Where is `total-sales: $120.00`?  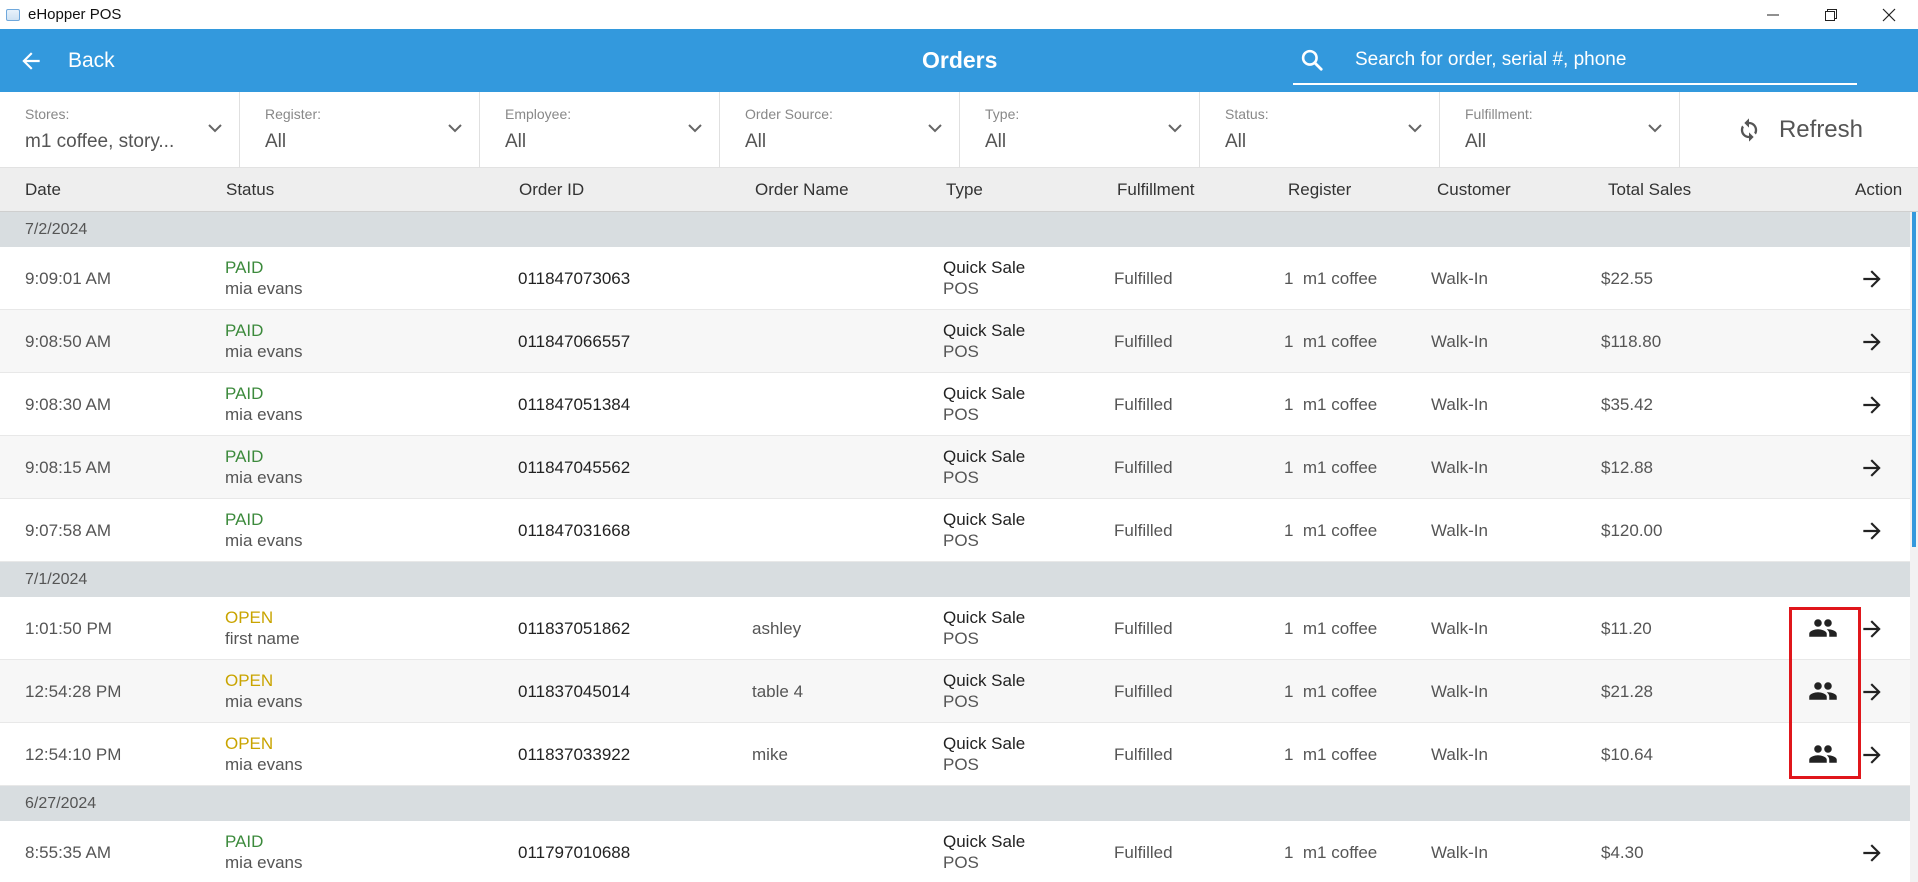
total-sales: $120.00 is located at coordinates (1632, 530).